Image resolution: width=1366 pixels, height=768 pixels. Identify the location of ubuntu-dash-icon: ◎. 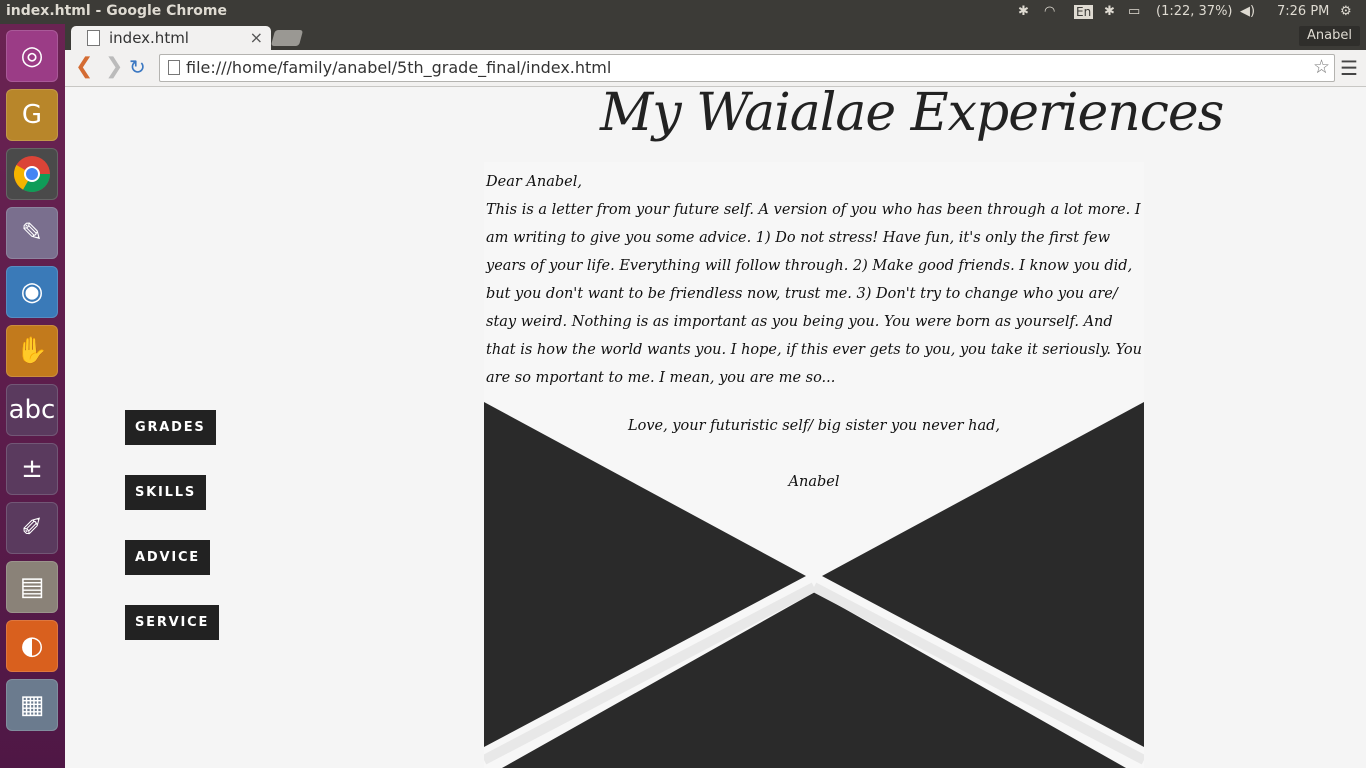
(32, 56).